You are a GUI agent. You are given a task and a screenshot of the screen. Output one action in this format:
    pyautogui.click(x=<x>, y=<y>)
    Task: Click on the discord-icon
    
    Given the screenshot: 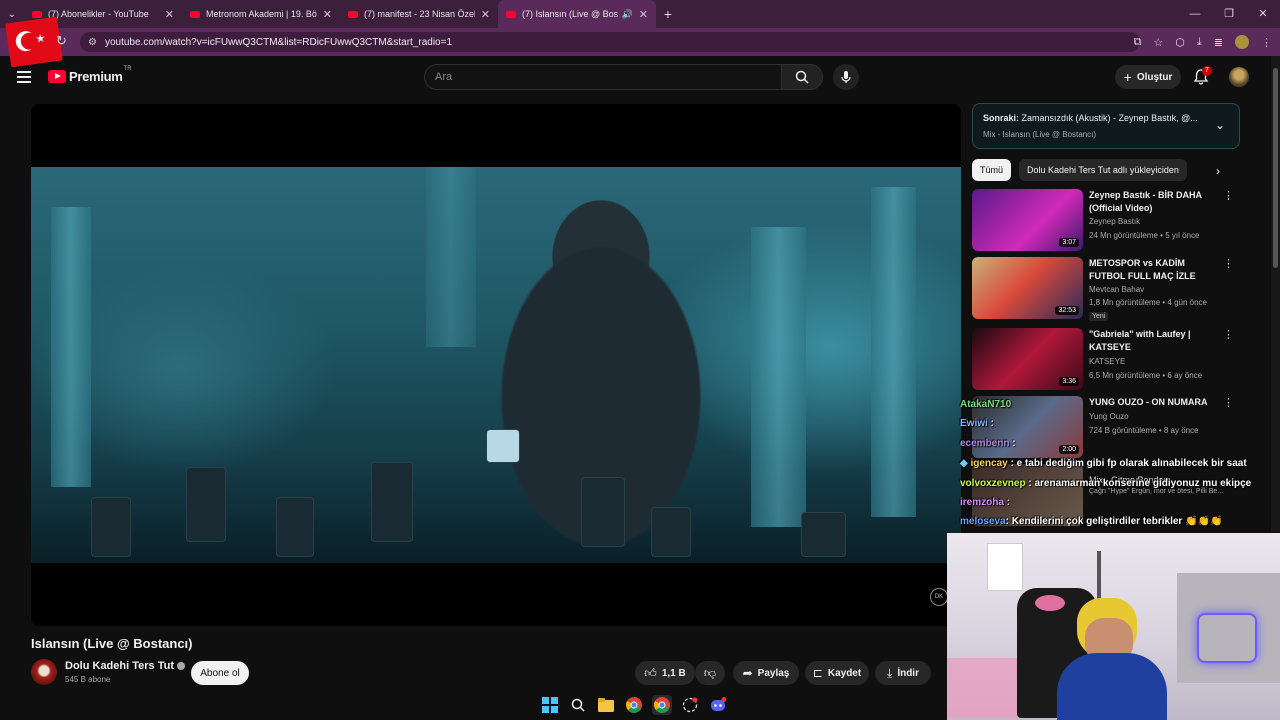 What is the action you would take?
    pyautogui.click(x=718, y=705)
    